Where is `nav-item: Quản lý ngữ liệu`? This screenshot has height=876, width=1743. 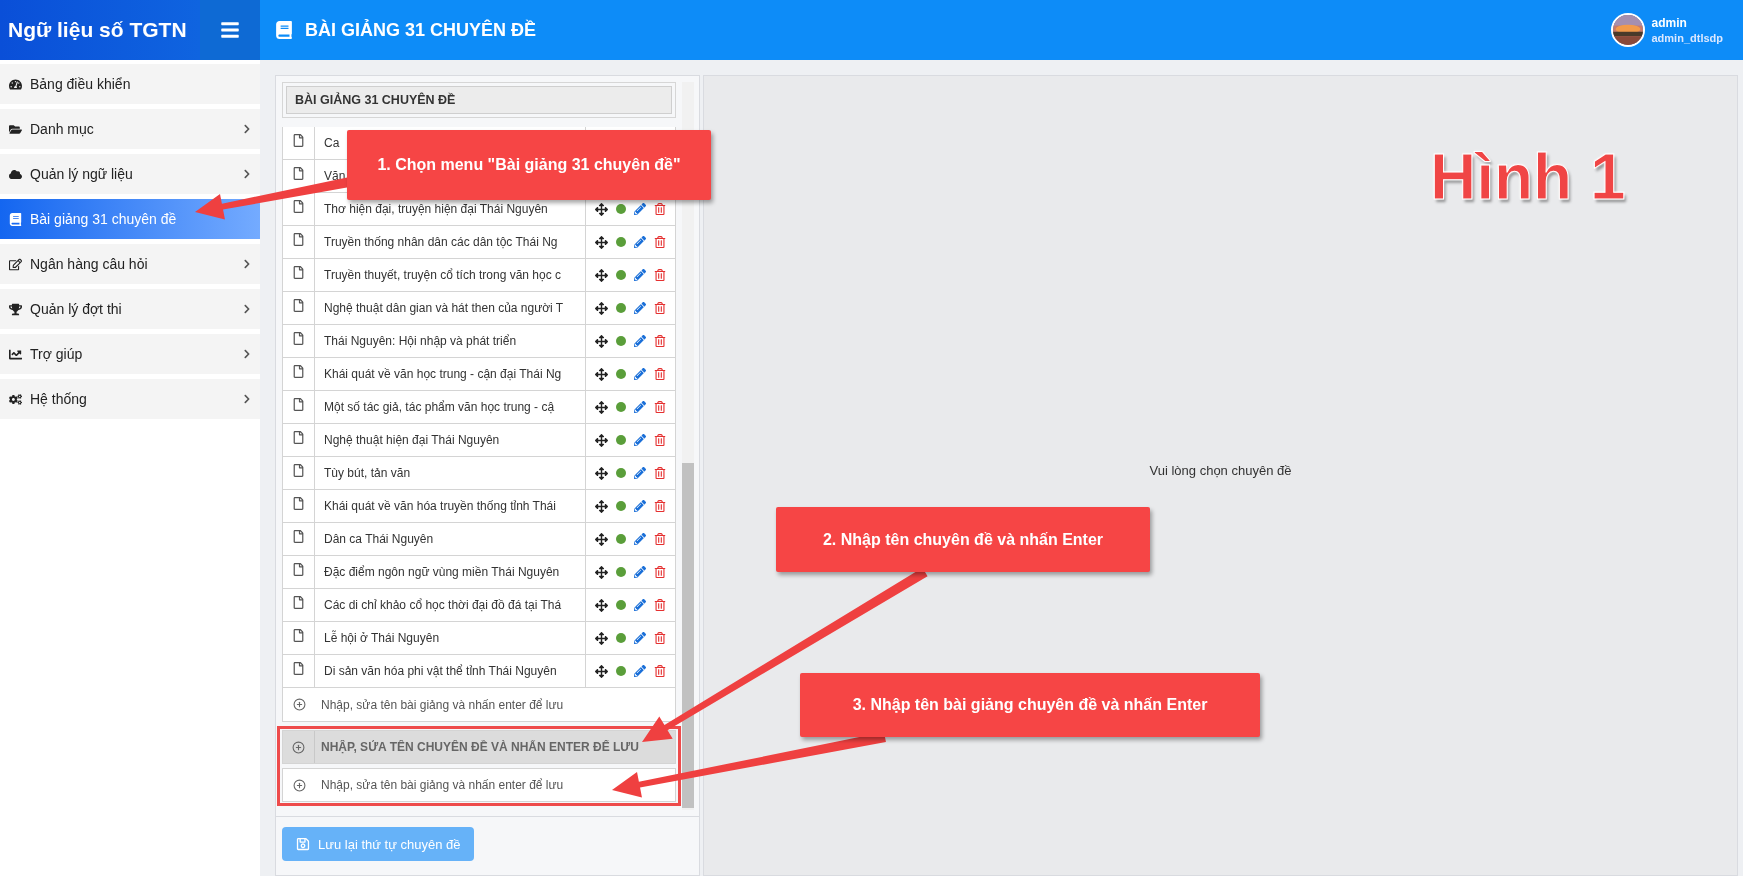 nav-item: Quản lý ngữ liệu is located at coordinates (130, 174).